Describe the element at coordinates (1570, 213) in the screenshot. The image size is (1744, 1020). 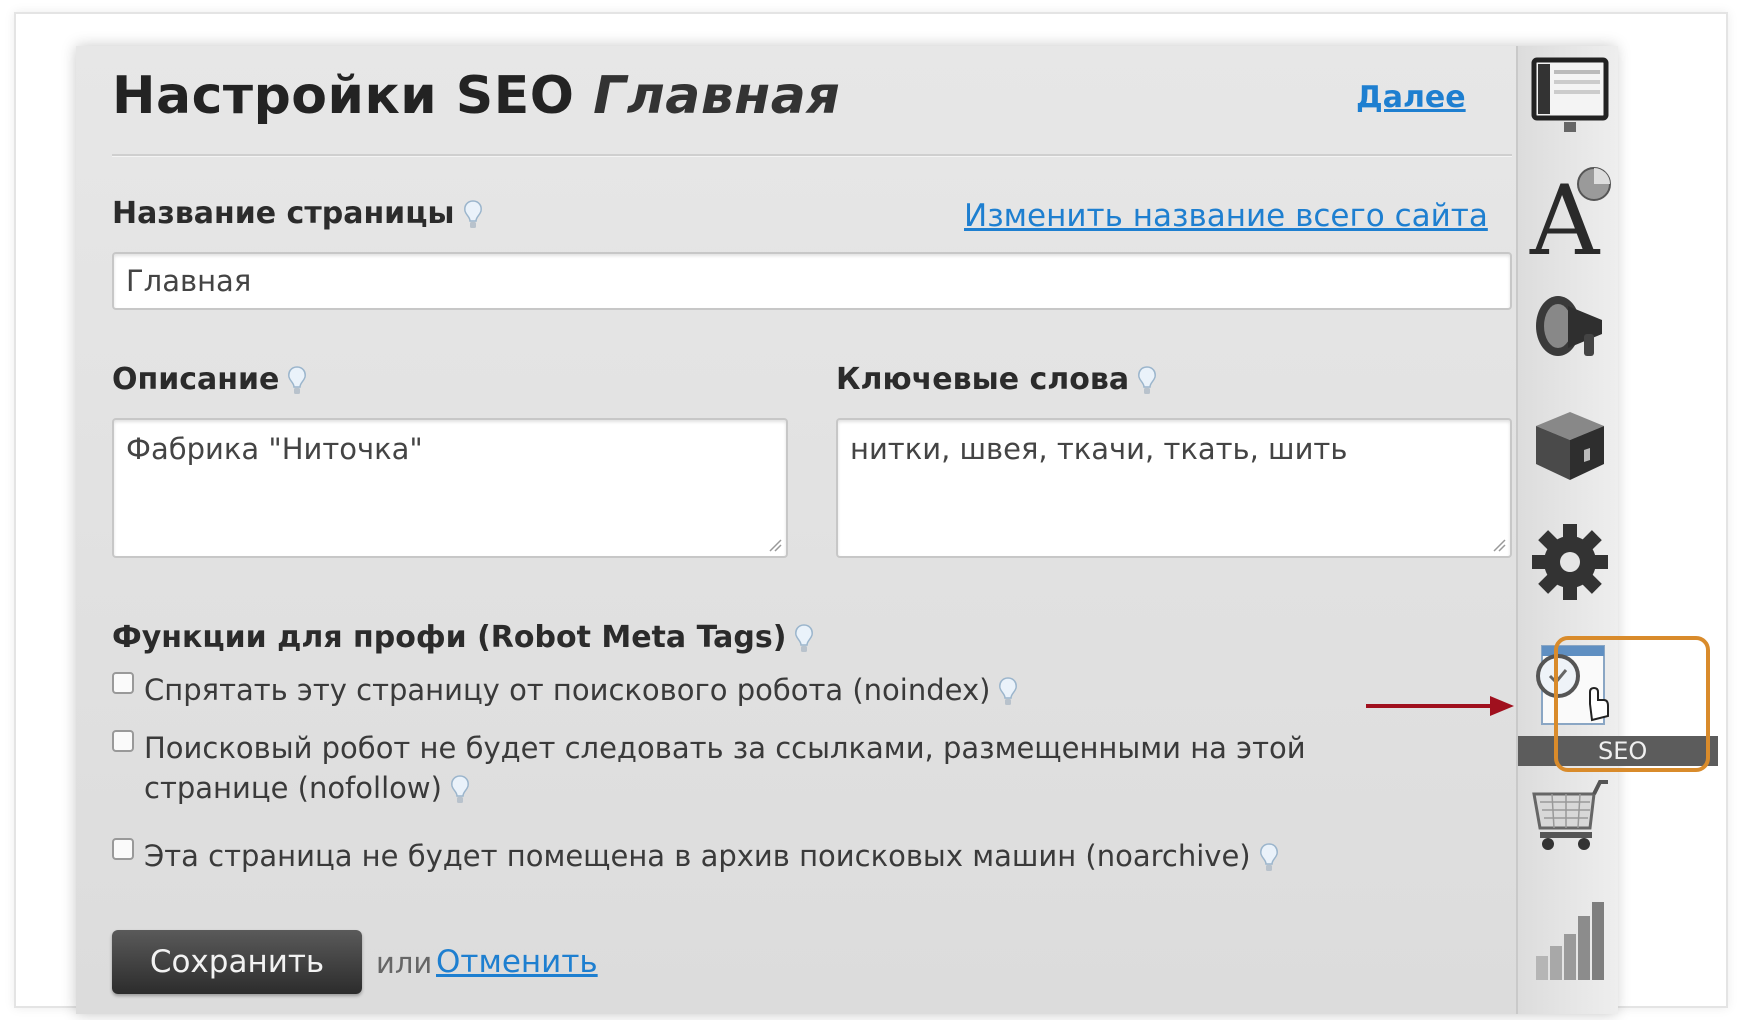
I see `font-icon: A` at that location.